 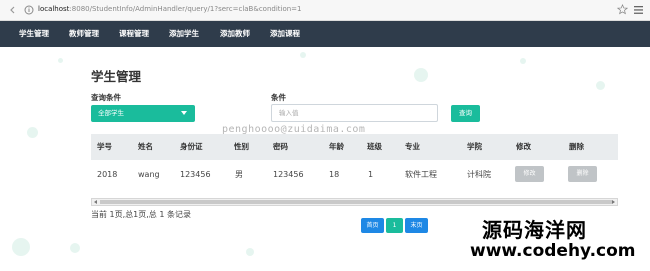 I want to click on record-info: 当前 1页,总1页,总 1 条记录, so click(x=141, y=214).